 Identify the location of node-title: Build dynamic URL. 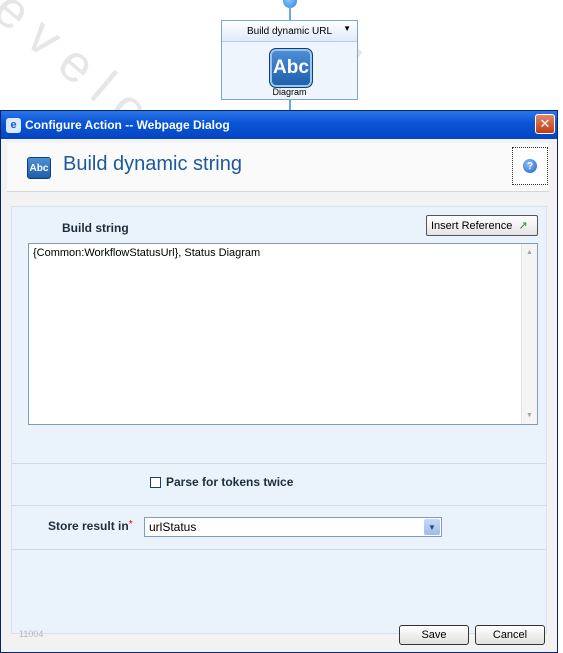
(289, 31).